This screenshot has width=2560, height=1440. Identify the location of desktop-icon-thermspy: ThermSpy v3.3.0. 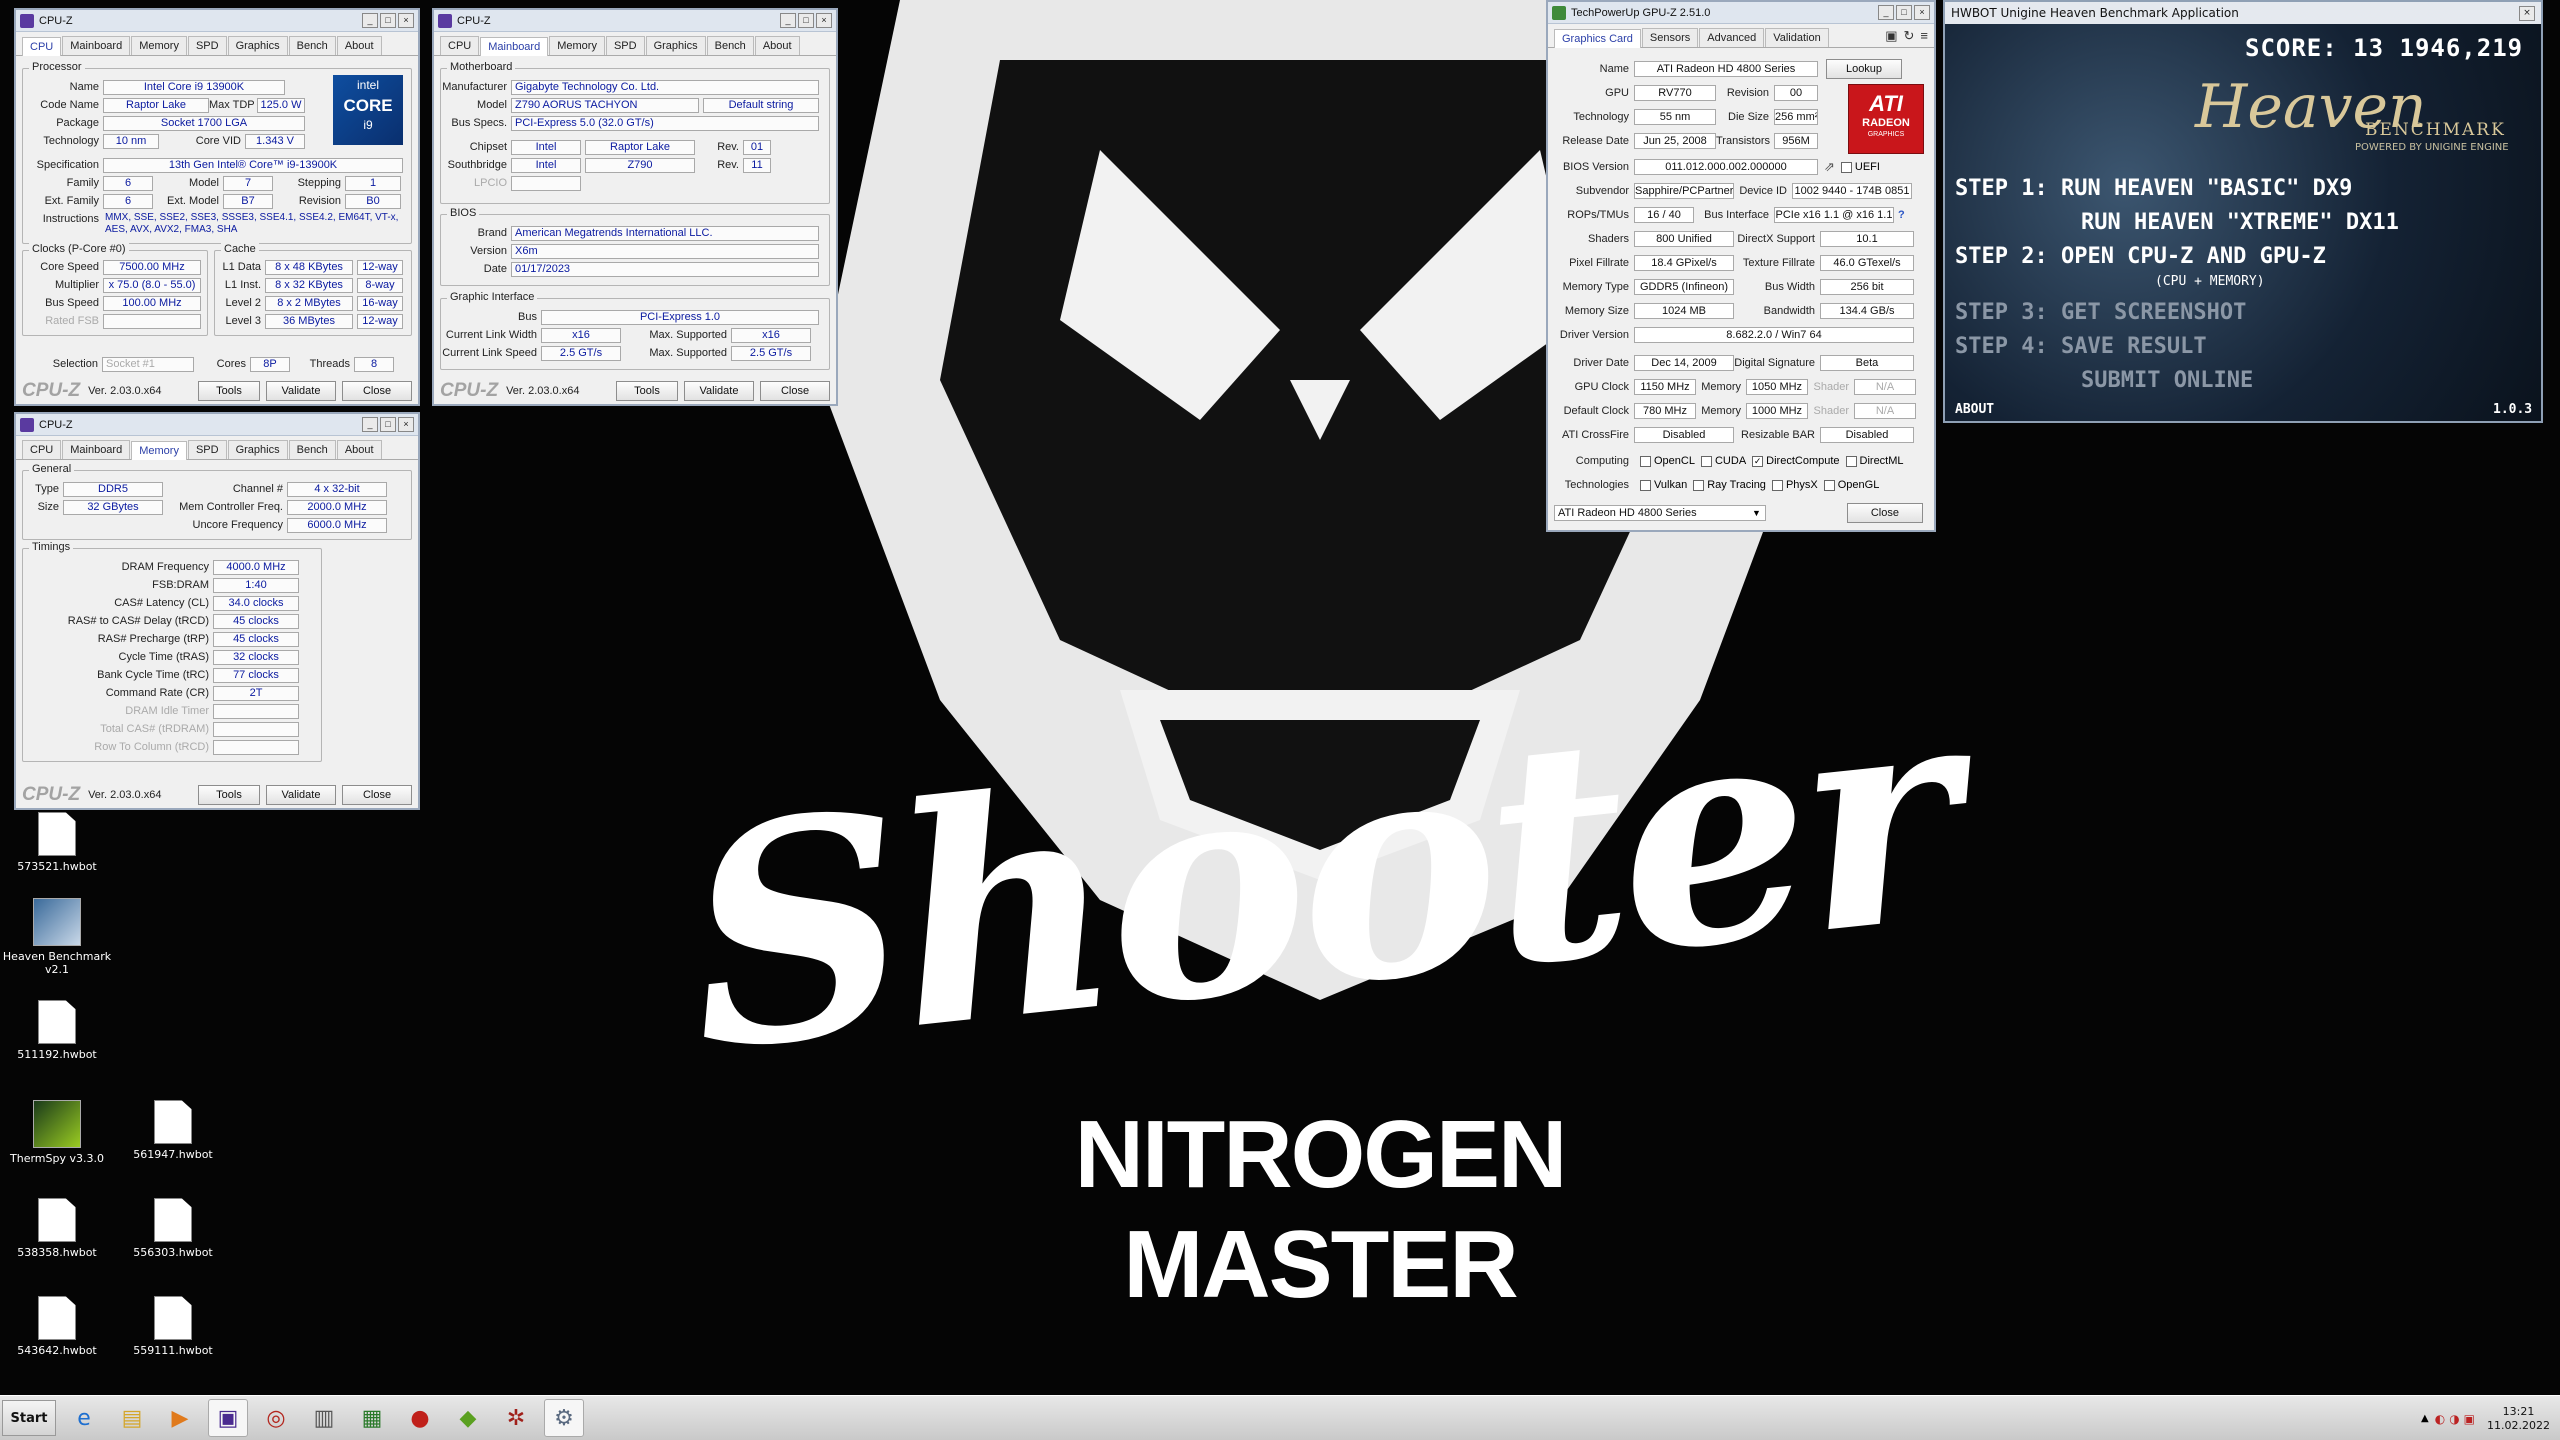
(57, 1132).